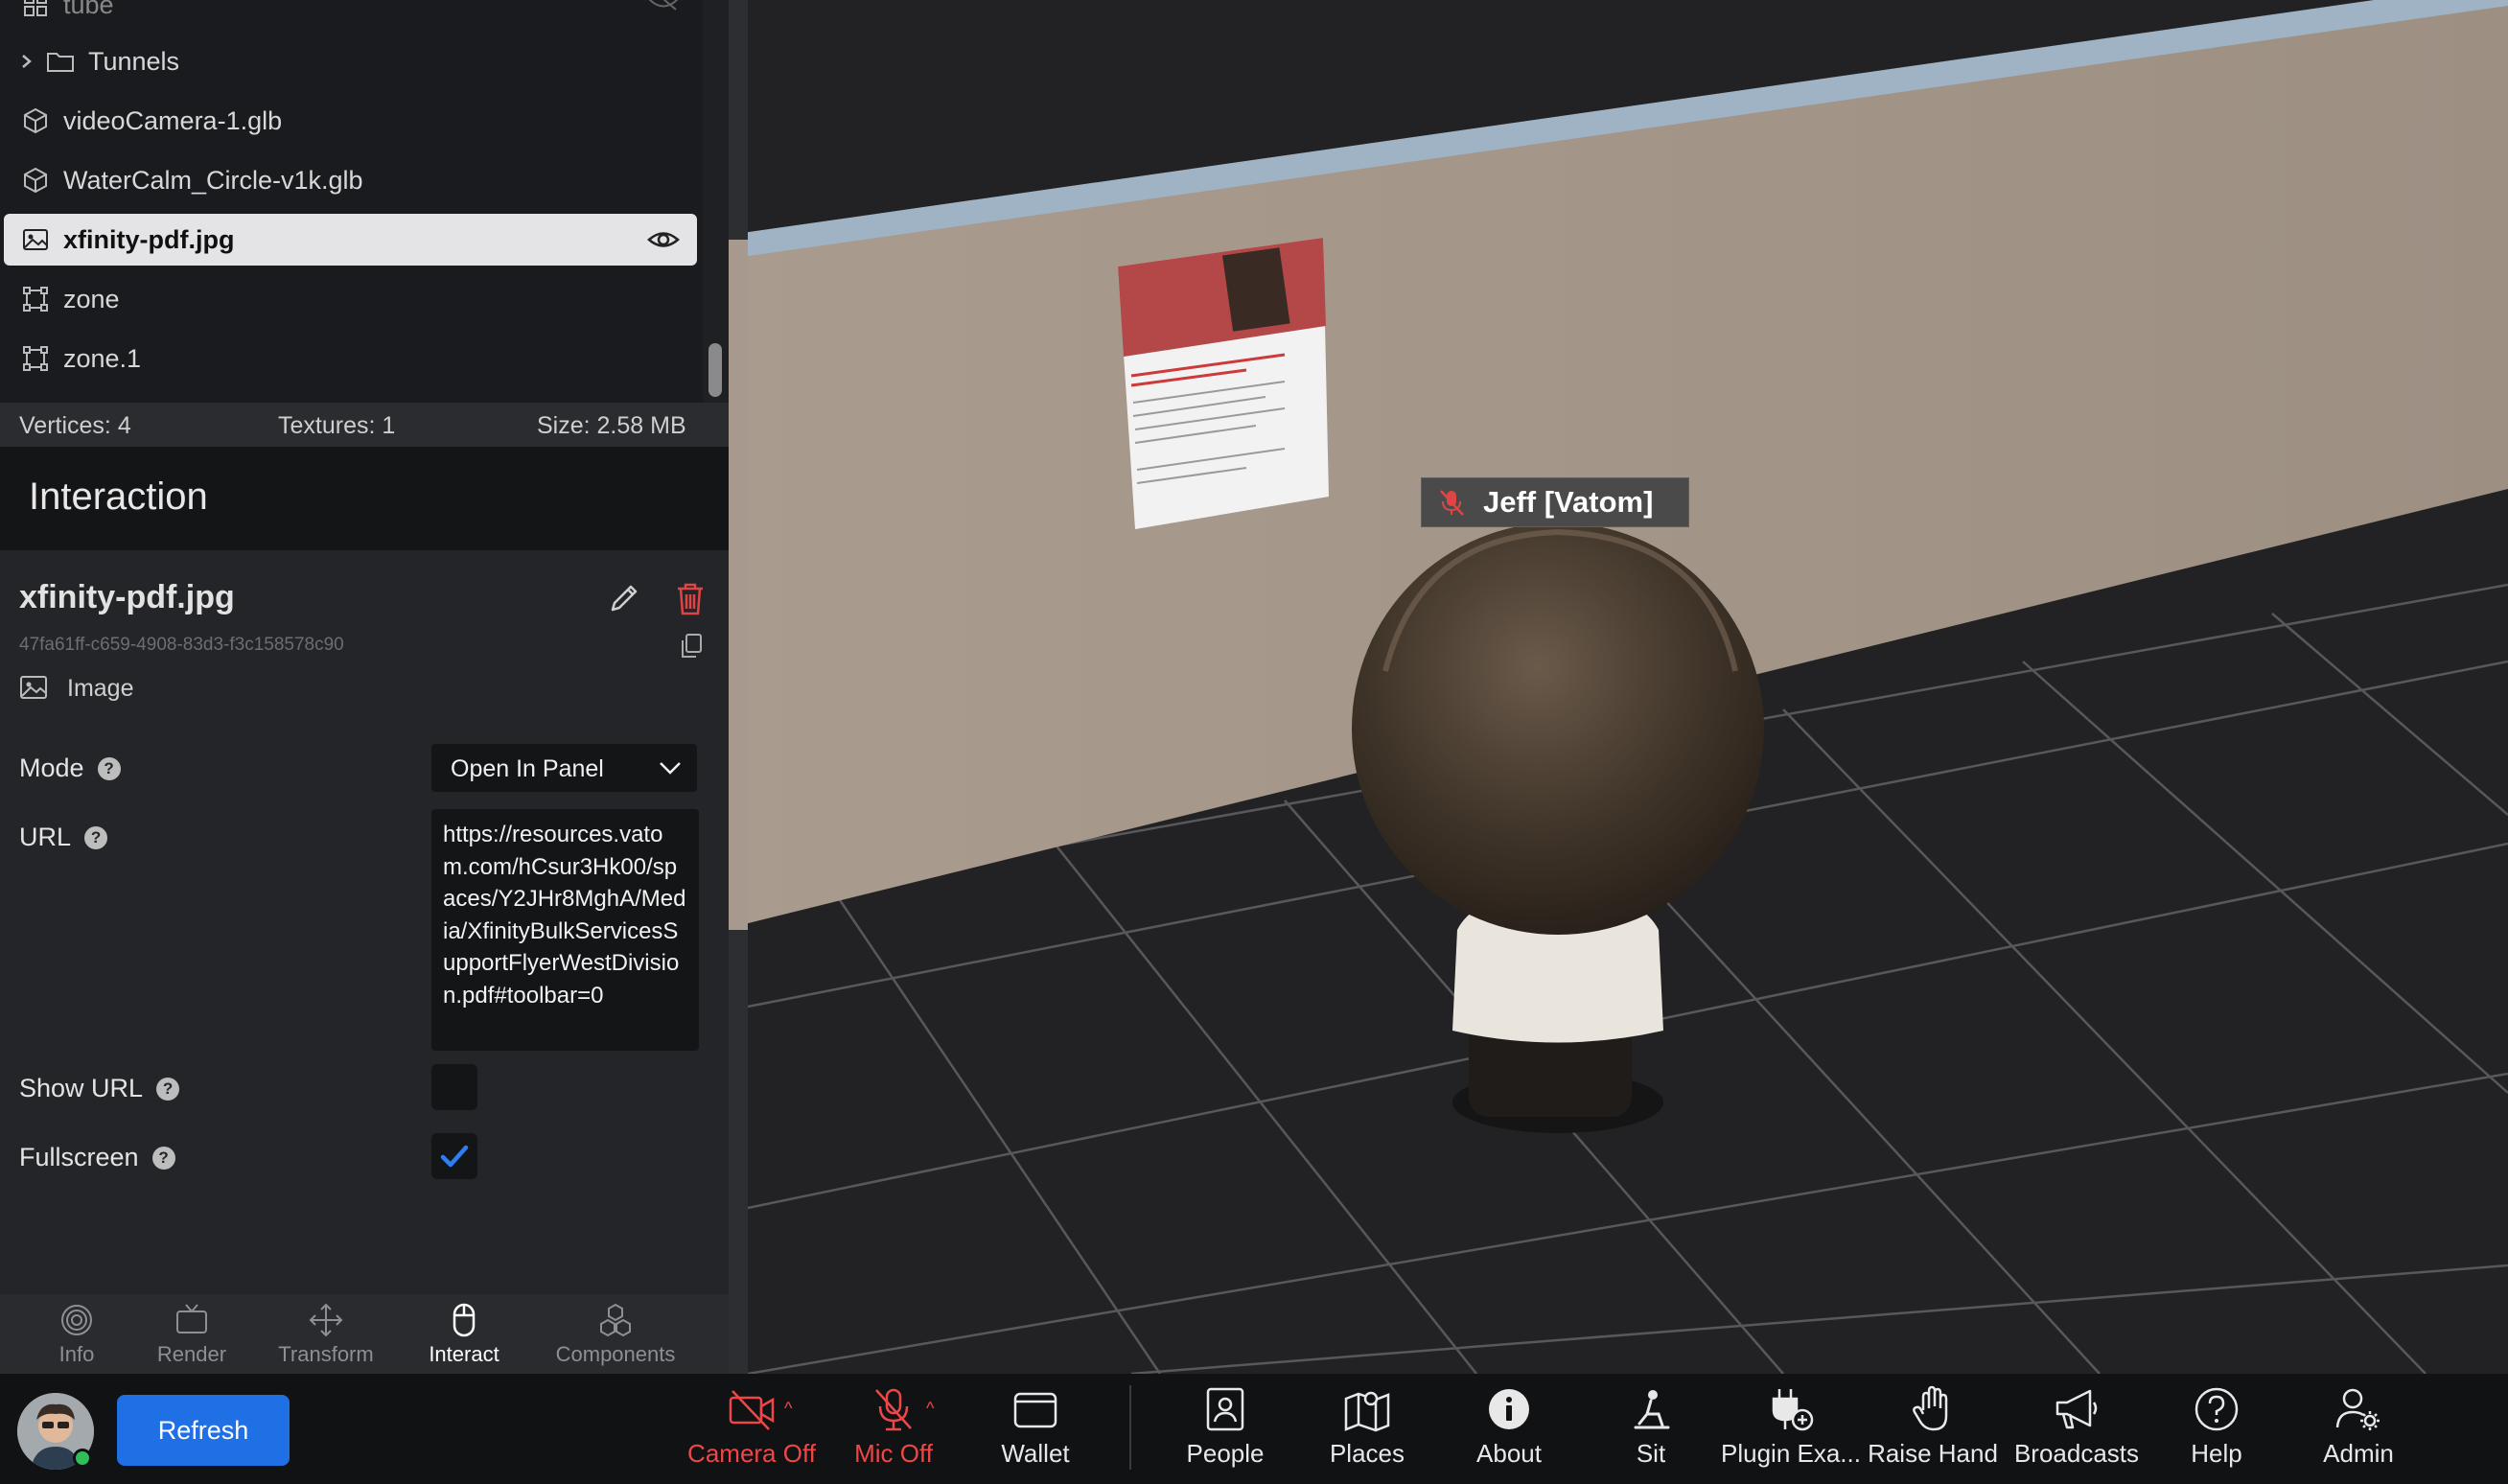  What do you see at coordinates (88, 9) in the screenshot?
I see `outliner-item-label: tube` at bounding box center [88, 9].